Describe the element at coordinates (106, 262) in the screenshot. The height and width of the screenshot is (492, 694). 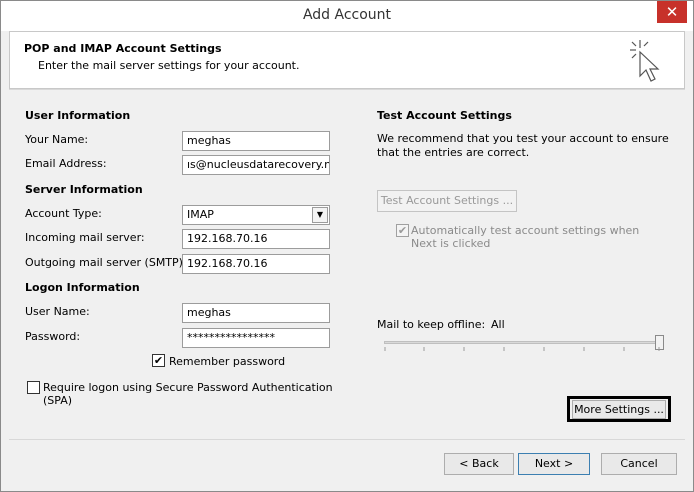
I see `outgoing-server-label: Outgoing mail server (SMTP):` at that location.